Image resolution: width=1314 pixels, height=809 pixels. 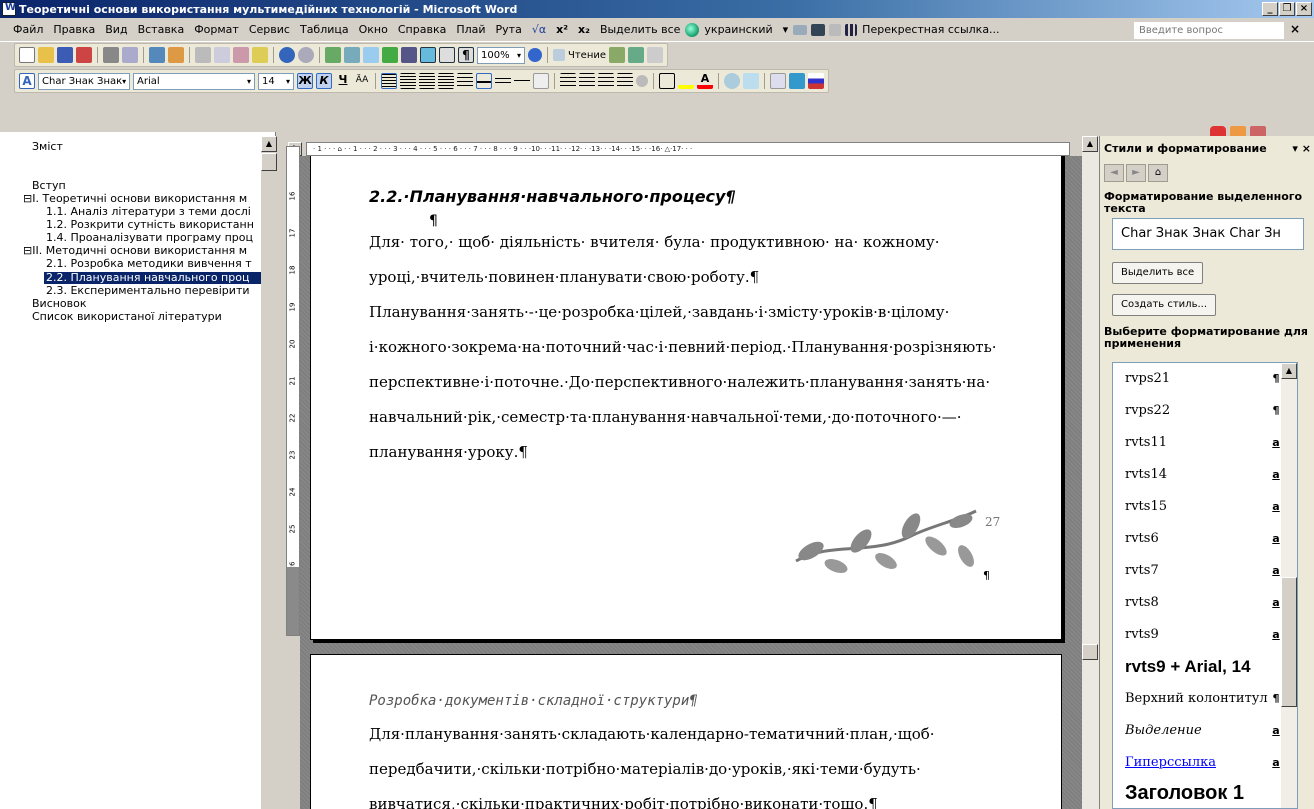 What do you see at coordinates (194, 81) in the screenshot?
I see `font-combo: Arial ▾` at bounding box center [194, 81].